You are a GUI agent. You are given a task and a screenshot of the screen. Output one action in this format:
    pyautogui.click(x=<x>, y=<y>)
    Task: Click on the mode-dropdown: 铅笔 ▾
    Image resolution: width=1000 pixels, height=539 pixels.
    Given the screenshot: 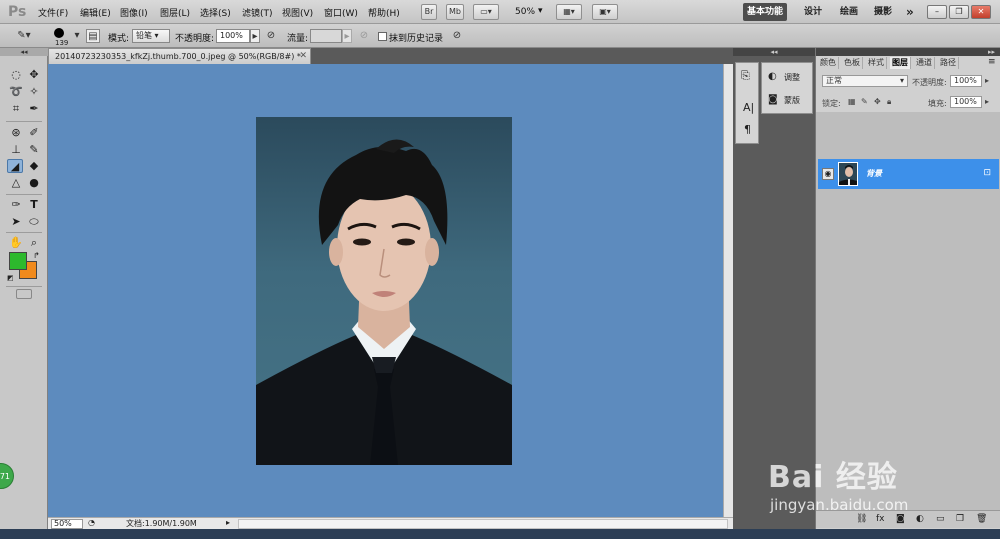 What is the action you would take?
    pyautogui.click(x=151, y=36)
    